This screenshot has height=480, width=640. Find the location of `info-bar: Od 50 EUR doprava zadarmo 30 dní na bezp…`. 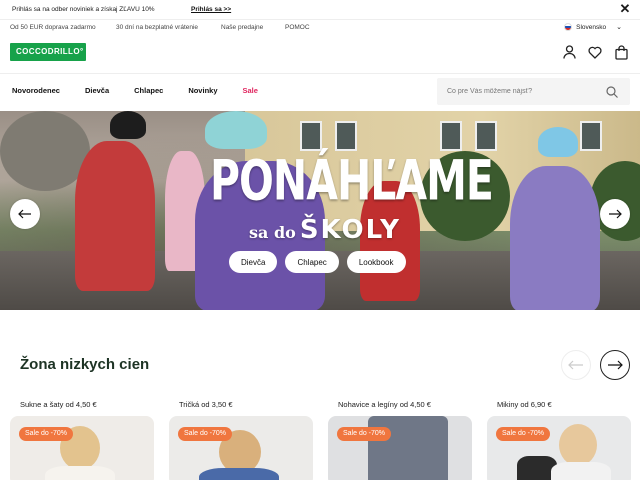

info-bar: Od 50 EUR doprava zadarmo 30 dní na bezp… is located at coordinates (320, 29).